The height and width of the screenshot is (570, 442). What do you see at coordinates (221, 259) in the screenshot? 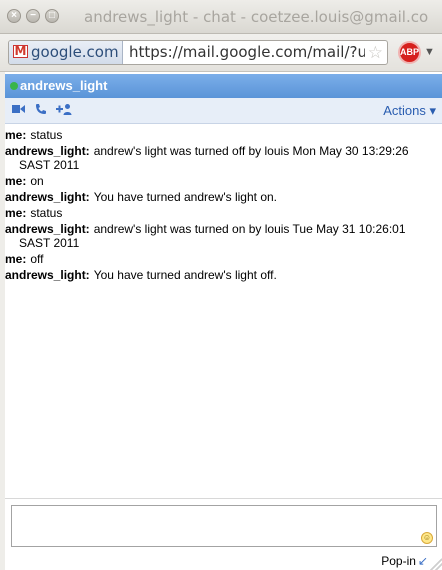
I see `message: me: off` at bounding box center [221, 259].